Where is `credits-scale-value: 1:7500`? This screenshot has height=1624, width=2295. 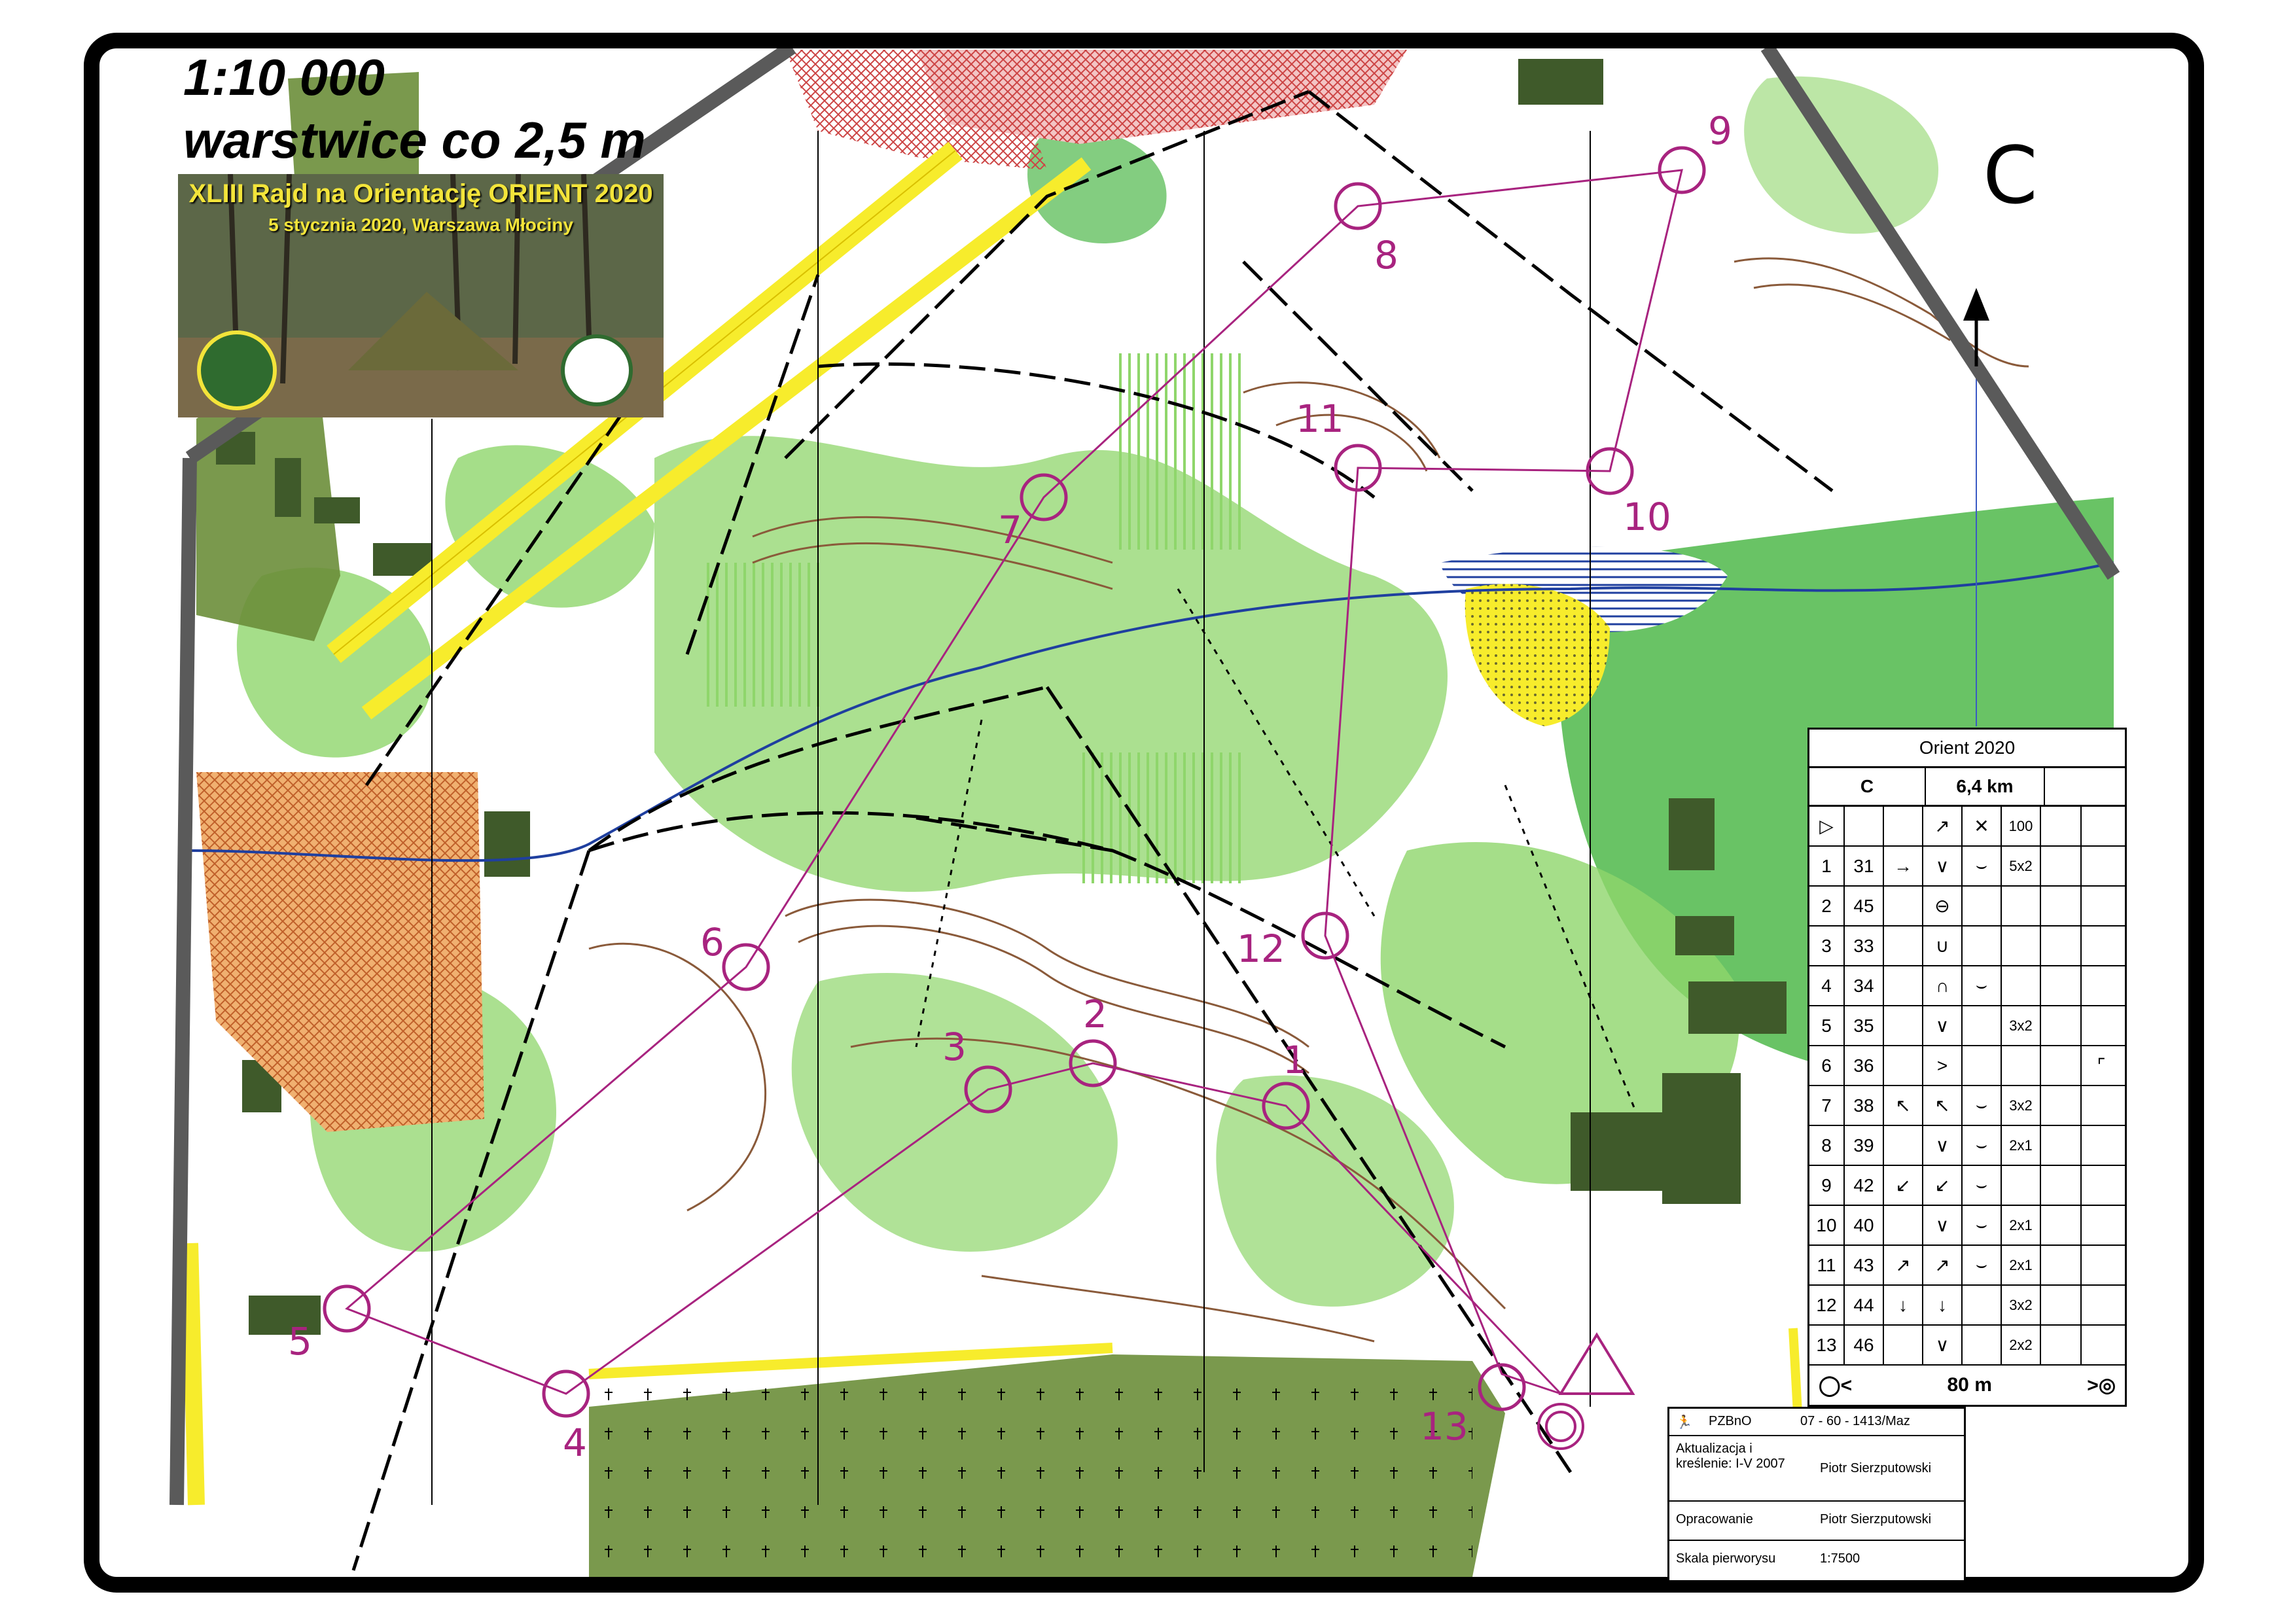
credits-scale-value: 1:7500 is located at coordinates (1840, 1558).